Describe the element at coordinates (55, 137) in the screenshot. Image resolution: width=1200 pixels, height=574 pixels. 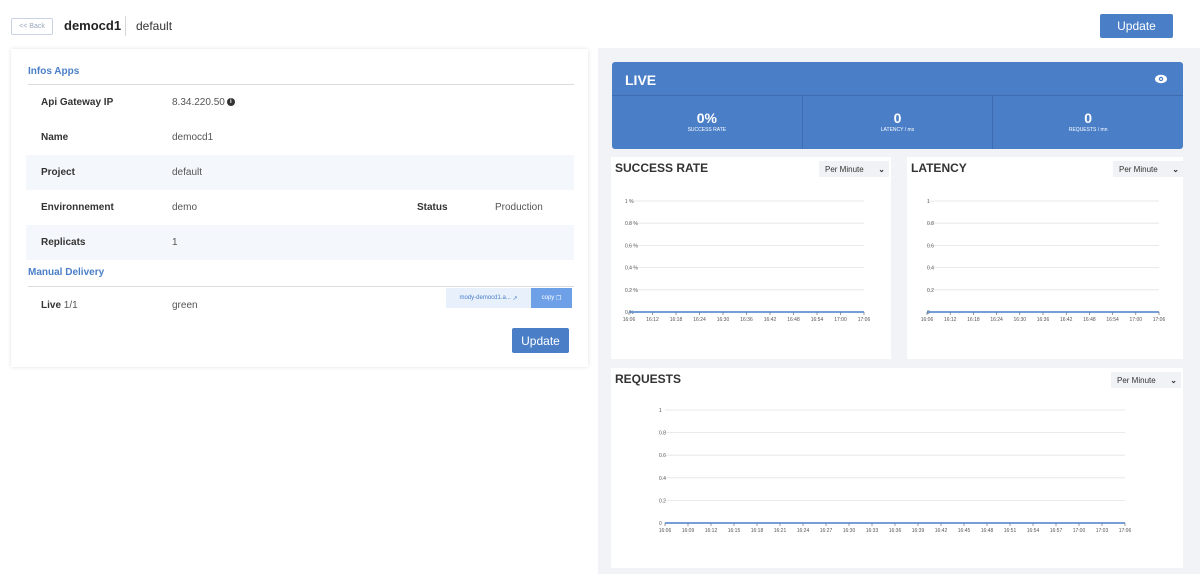
I see `info-label: Name` at that location.